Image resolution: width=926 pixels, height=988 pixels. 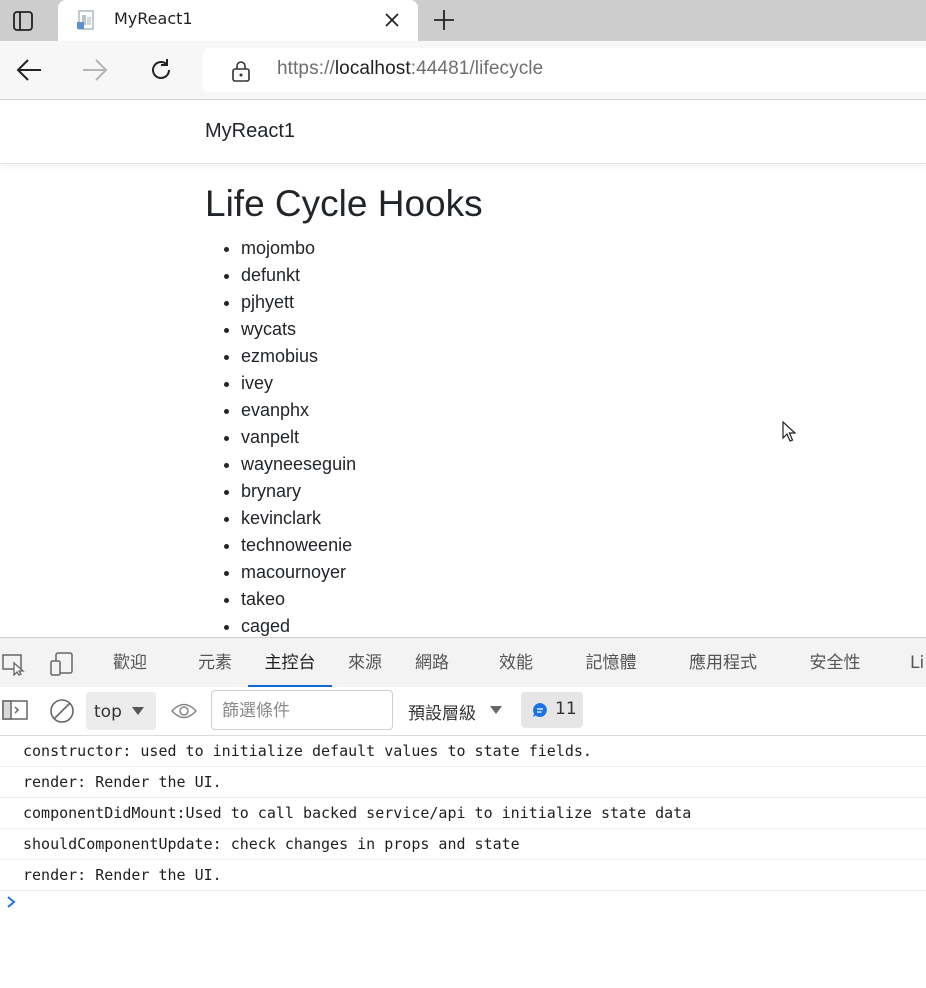 I want to click on brand-link: MyReact1, so click(x=250, y=131).